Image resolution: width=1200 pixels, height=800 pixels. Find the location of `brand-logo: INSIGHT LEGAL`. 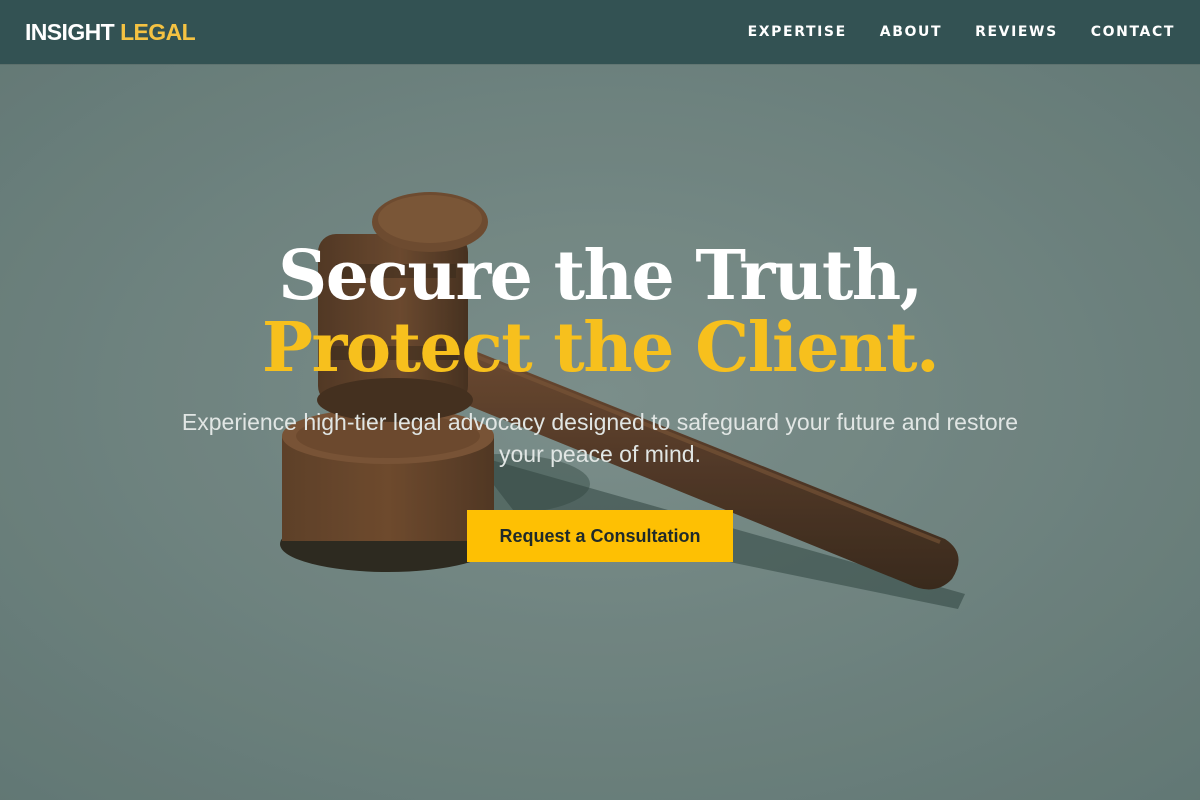

brand-logo: INSIGHT LEGAL is located at coordinates (110, 32).